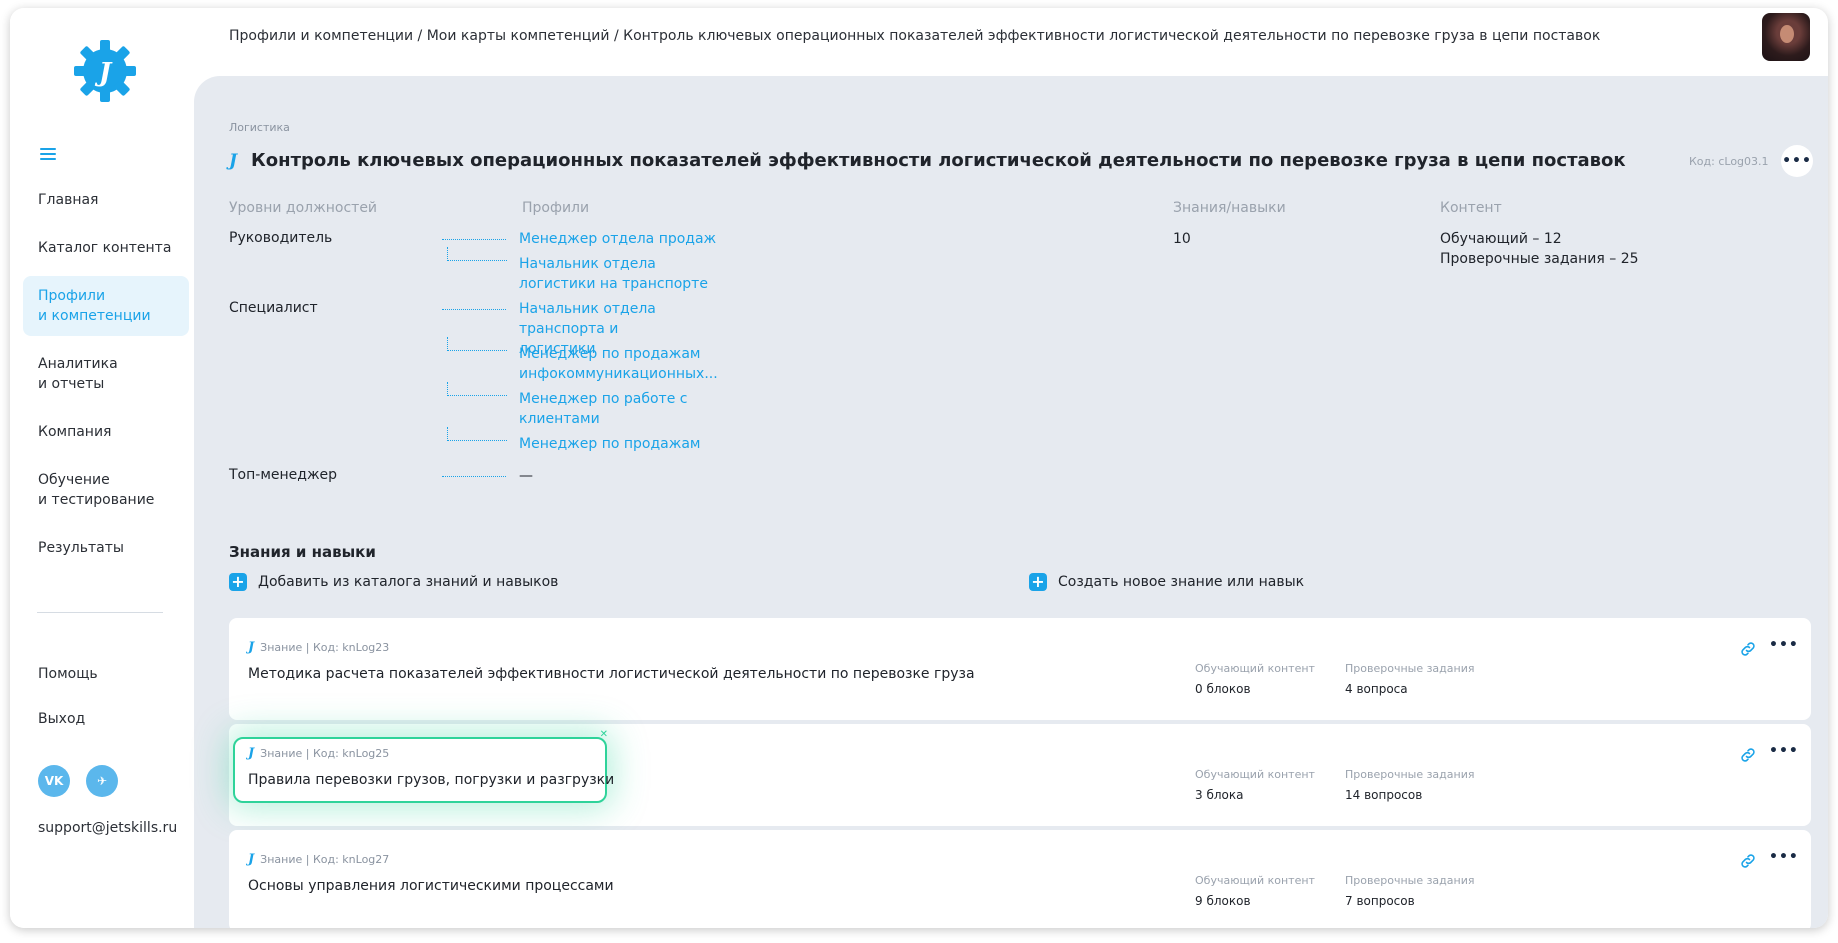  Describe the element at coordinates (1223, 901) in the screenshot. I see `card-learning-value: 9 блоков` at that location.